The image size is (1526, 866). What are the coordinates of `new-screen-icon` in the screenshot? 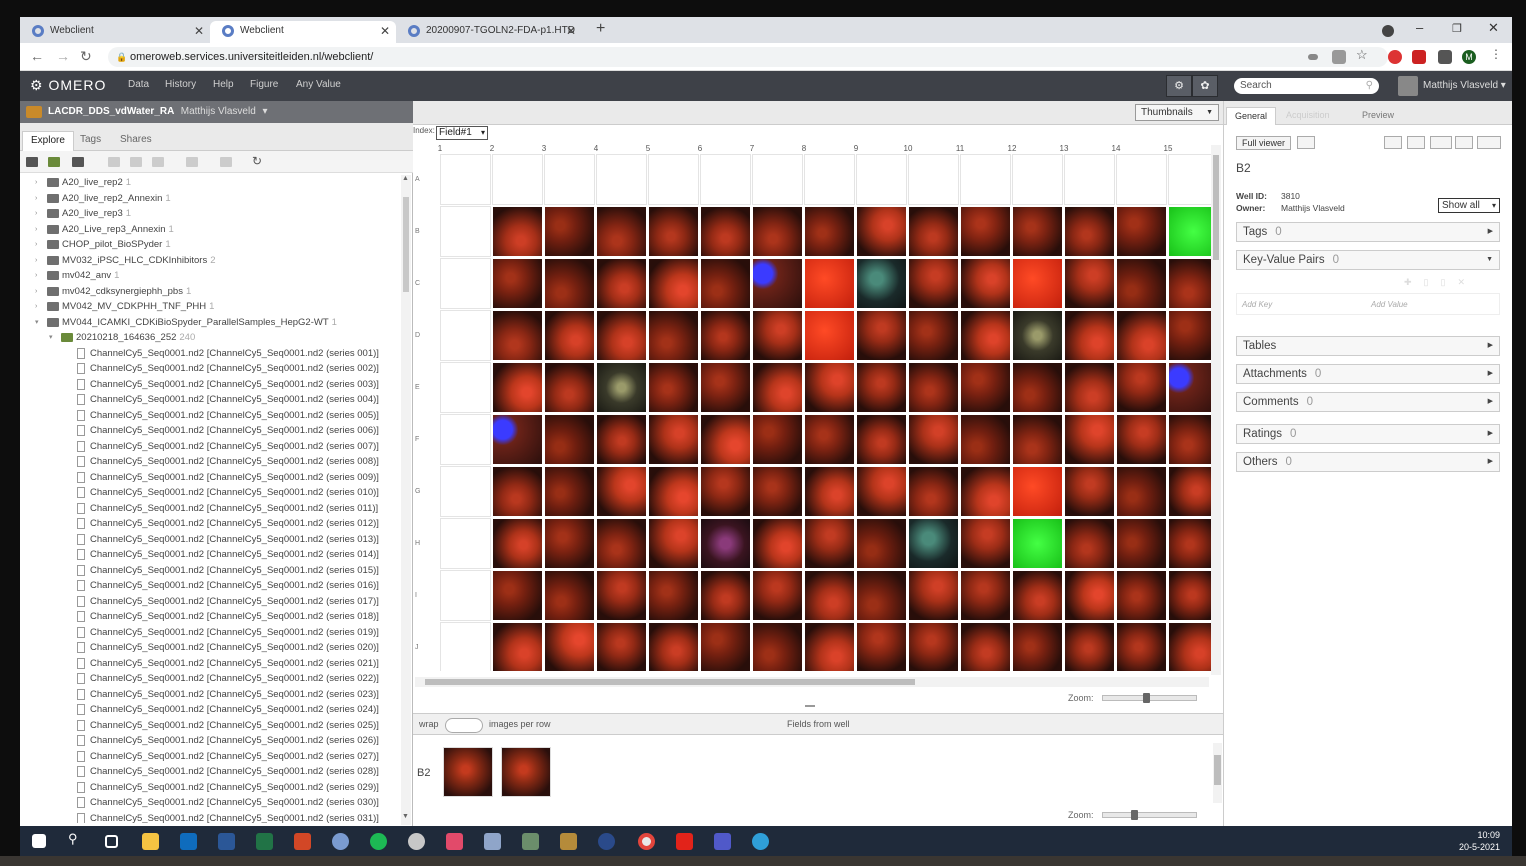 It's located at (78, 162).